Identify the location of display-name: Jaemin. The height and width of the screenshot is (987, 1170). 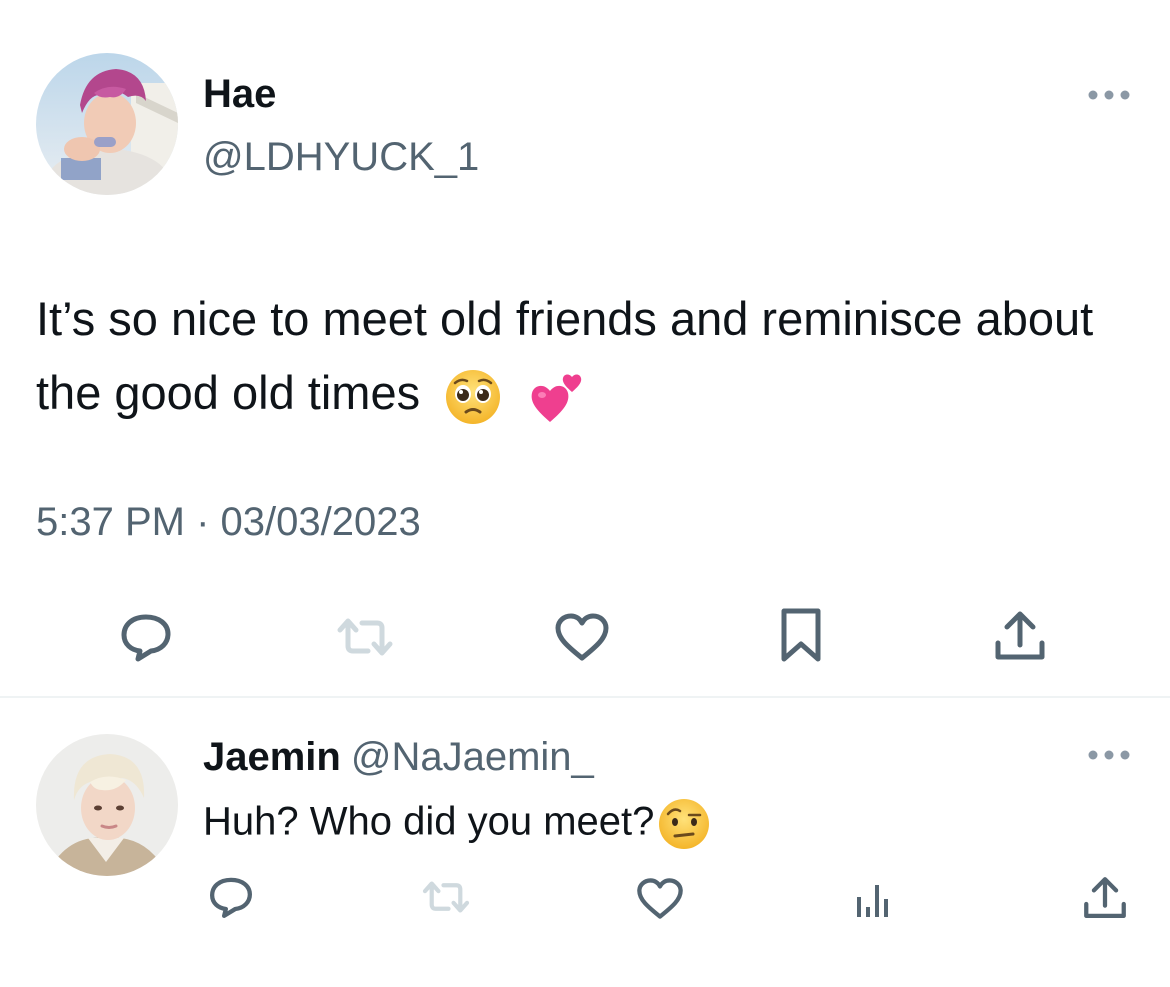
(272, 757).